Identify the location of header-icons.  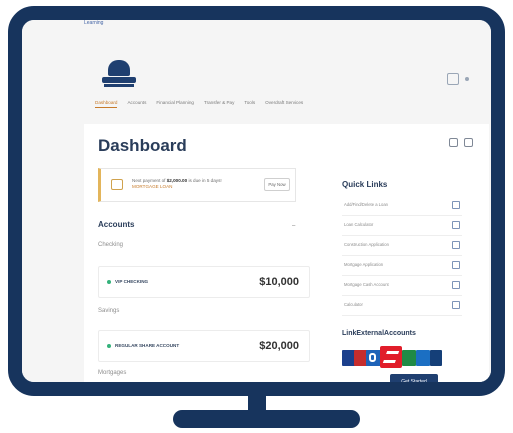
(458, 79).